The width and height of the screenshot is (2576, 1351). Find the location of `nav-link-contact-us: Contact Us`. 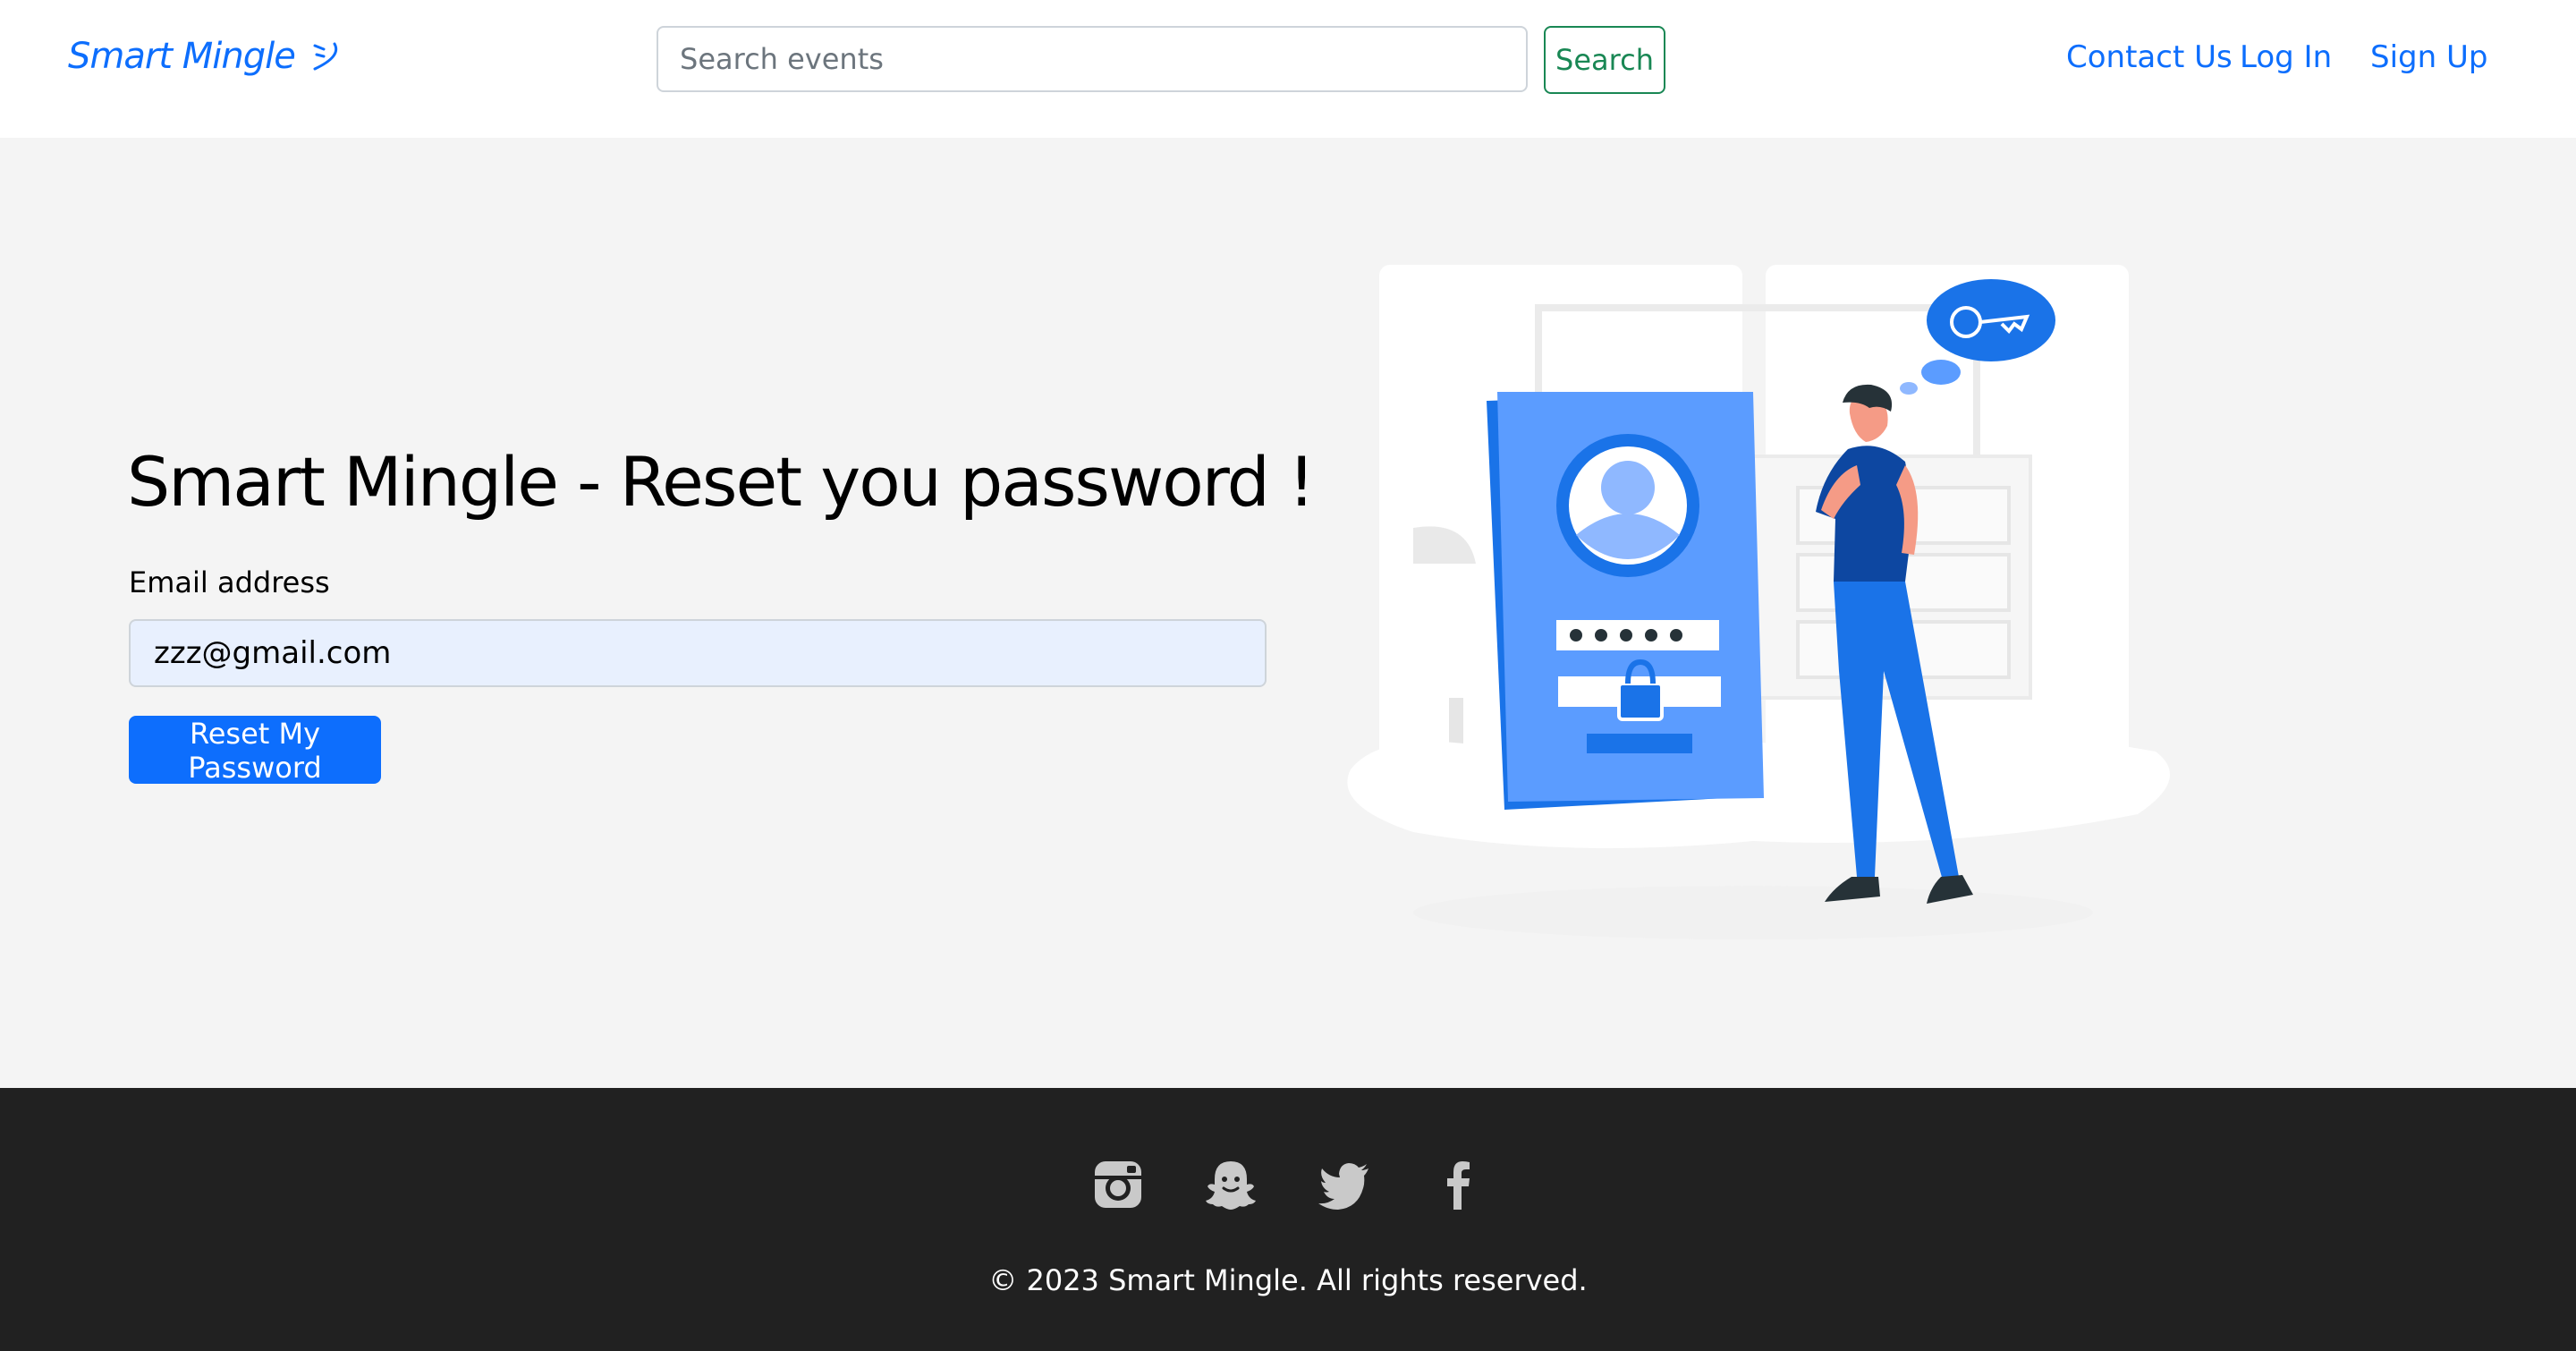

nav-link-contact-us: Contact Us is located at coordinates (2149, 57).